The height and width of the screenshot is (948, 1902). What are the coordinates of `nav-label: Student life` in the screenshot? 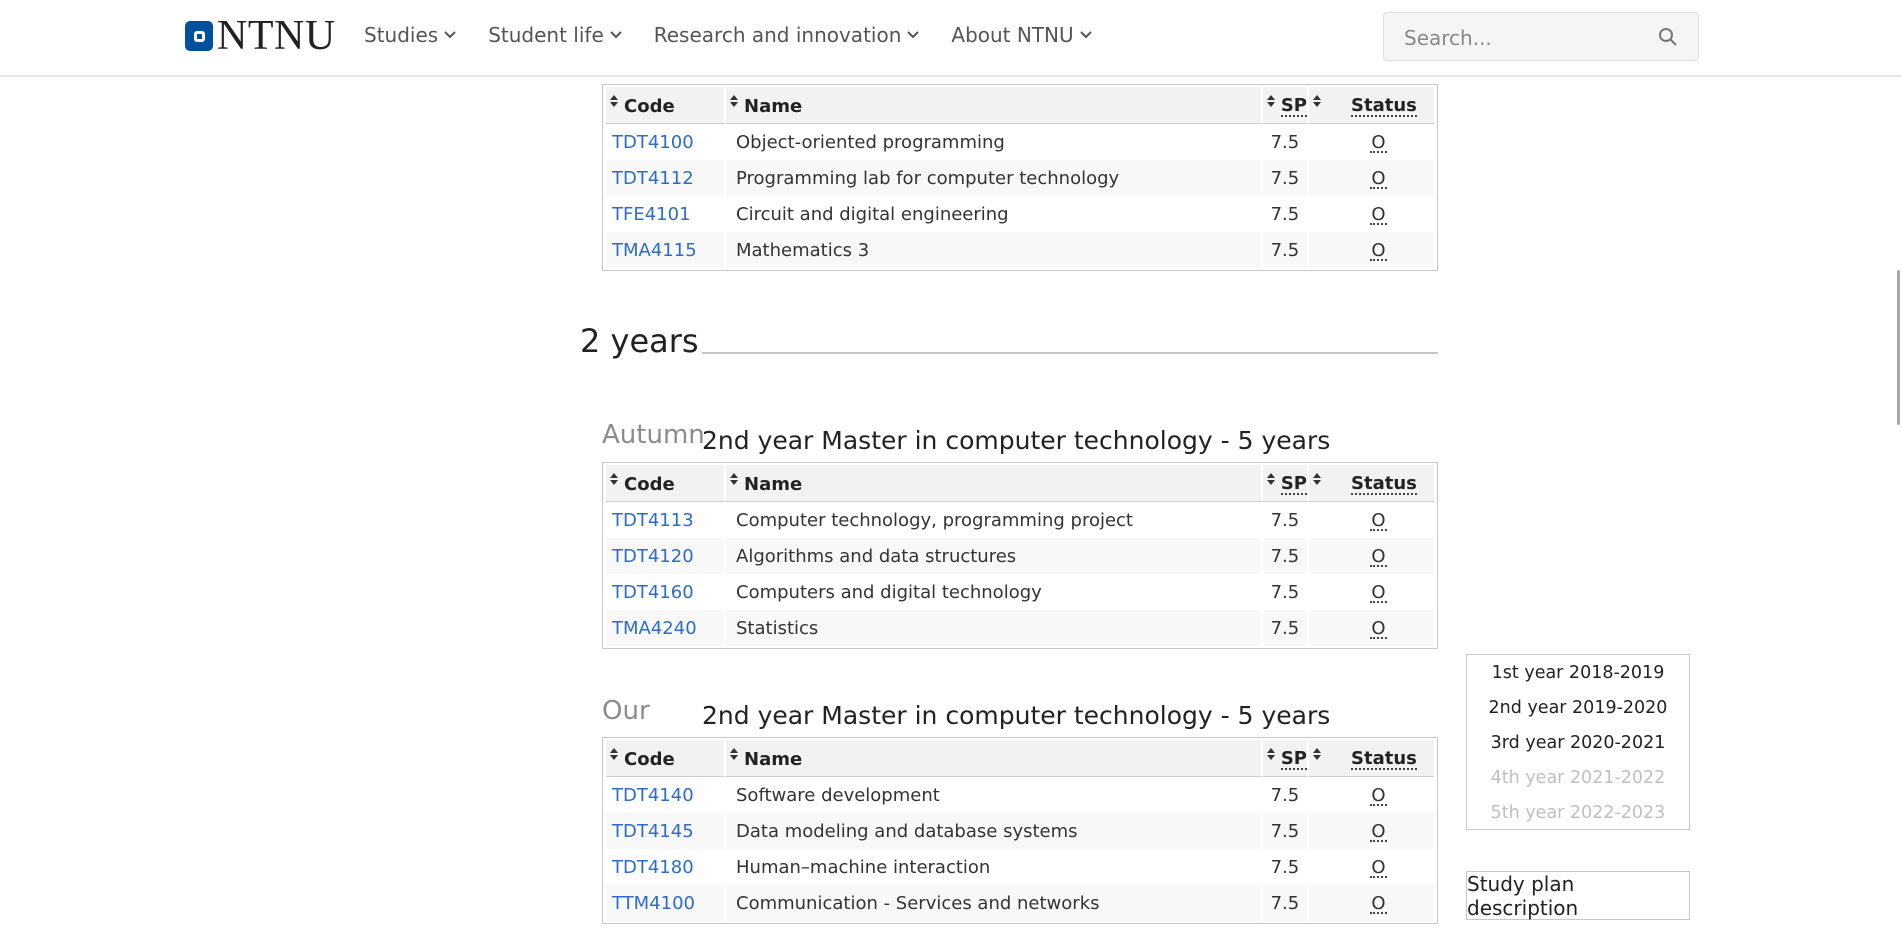 It's located at (546, 35).